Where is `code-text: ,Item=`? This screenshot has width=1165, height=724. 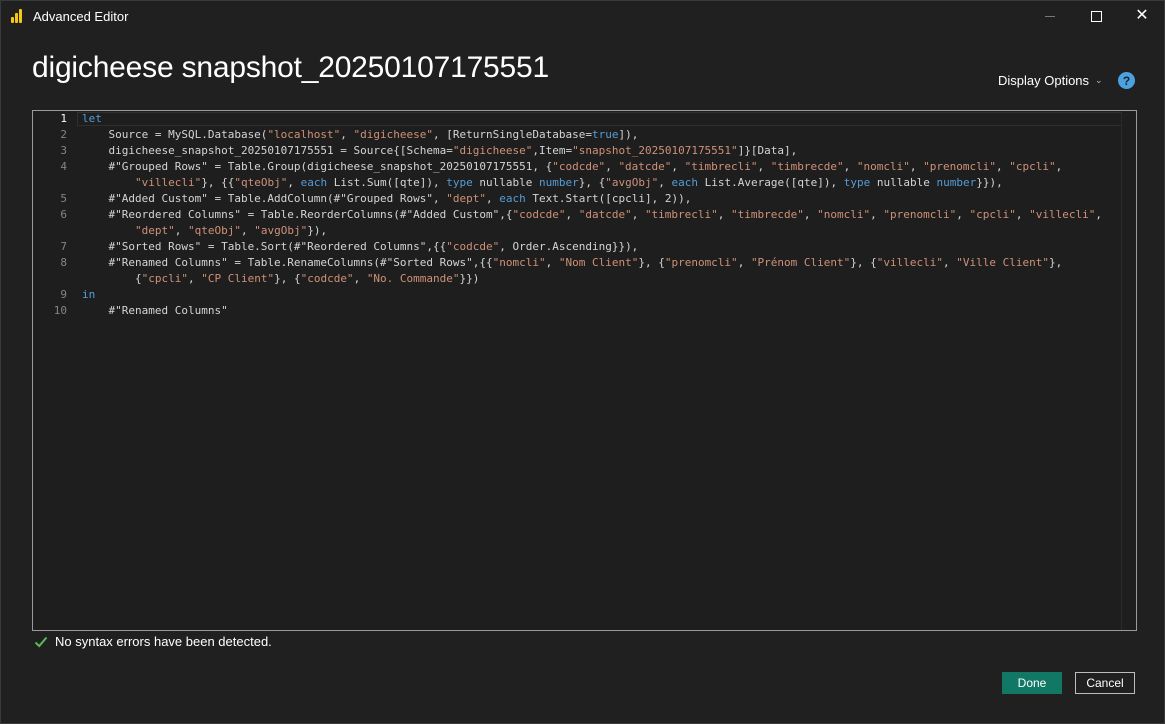 code-text: ,Item= is located at coordinates (552, 150).